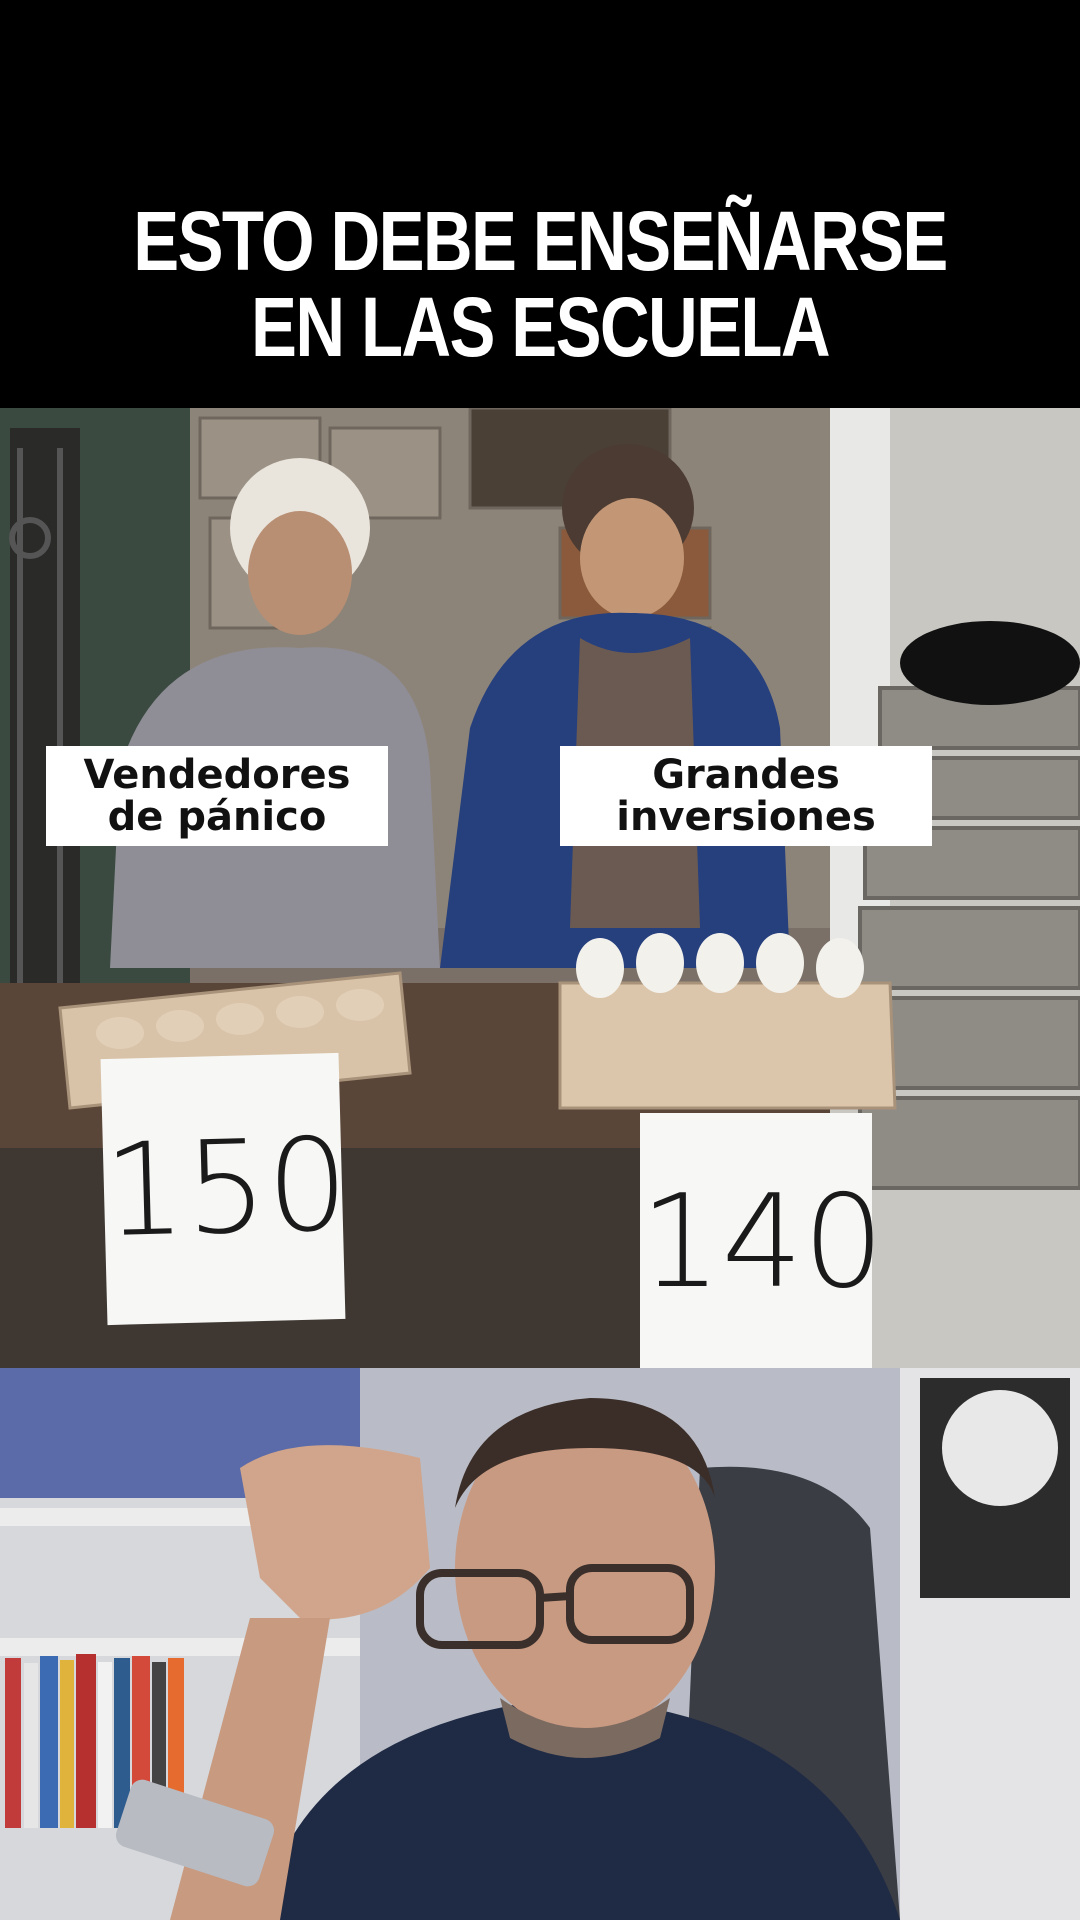  I want to click on label-panic-sellers-line-2: de pánico, so click(217, 817).